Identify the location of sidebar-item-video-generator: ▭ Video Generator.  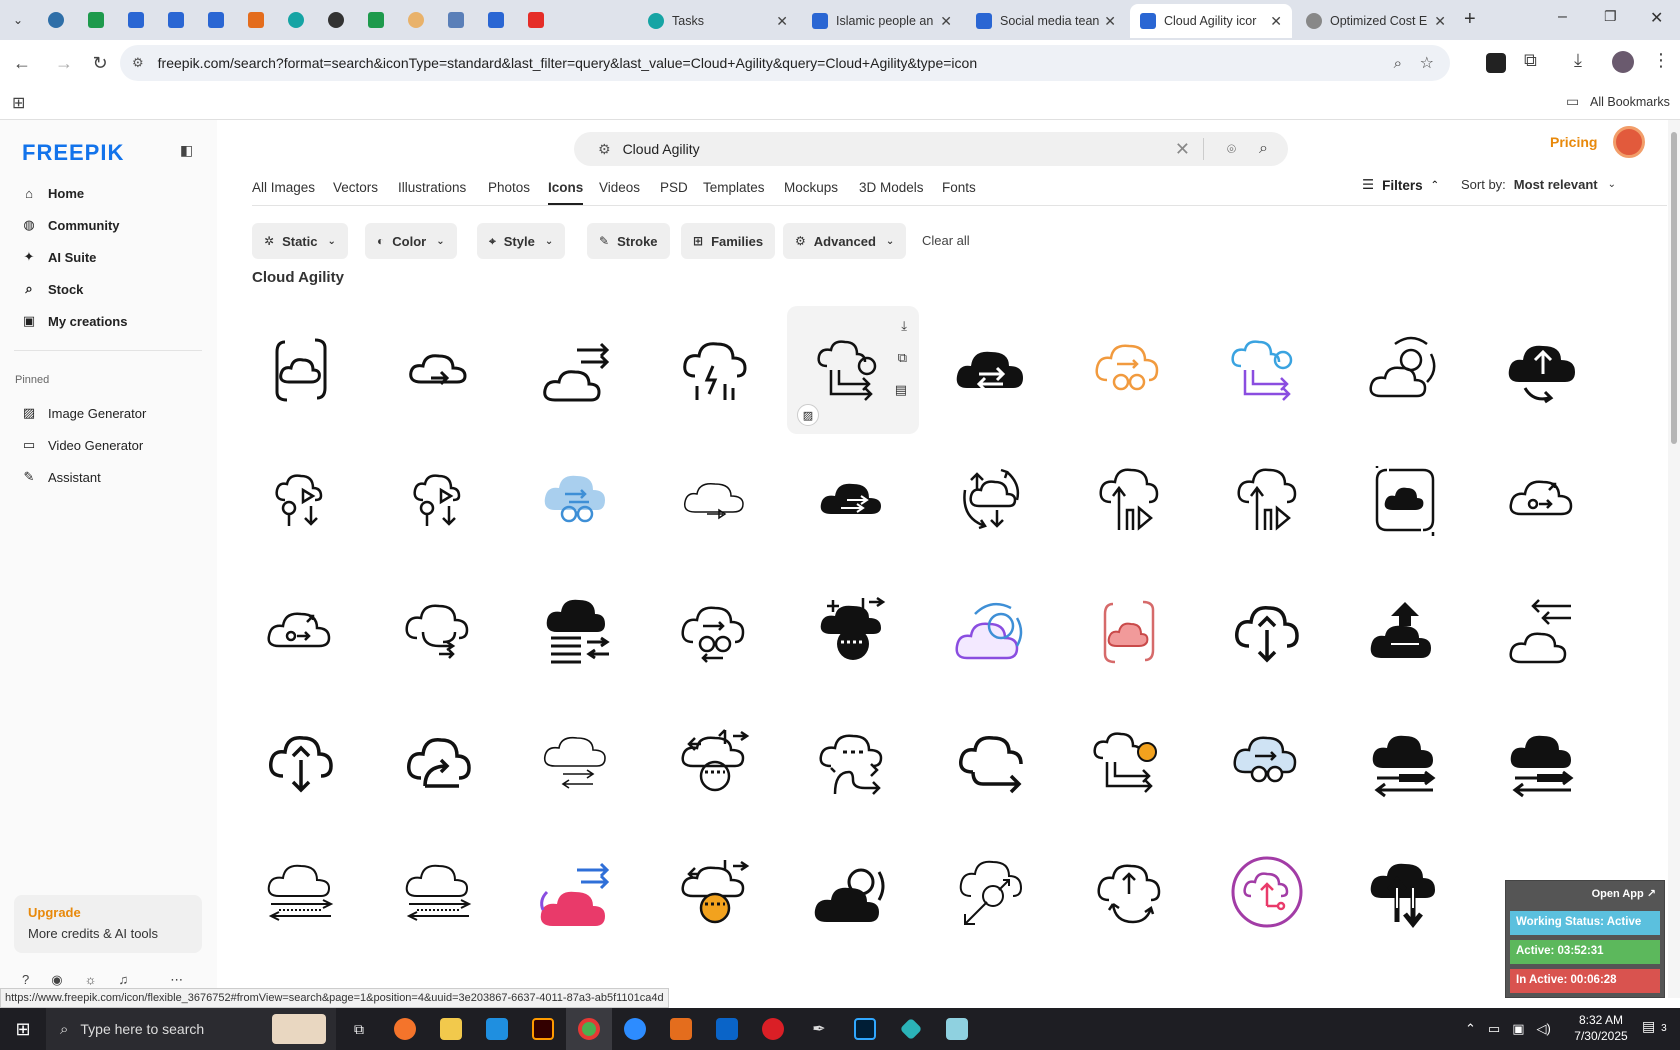
(81, 445).